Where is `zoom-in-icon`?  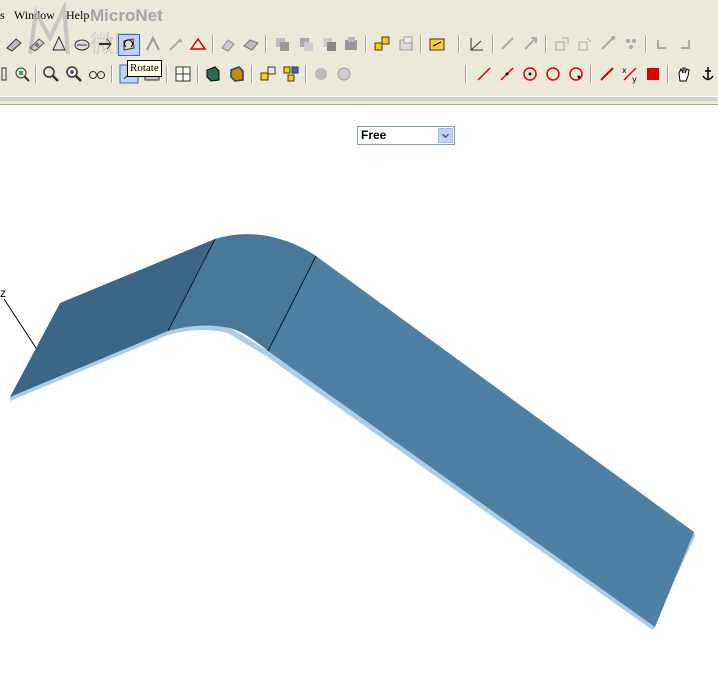
zoom-in-icon is located at coordinates (74, 74).